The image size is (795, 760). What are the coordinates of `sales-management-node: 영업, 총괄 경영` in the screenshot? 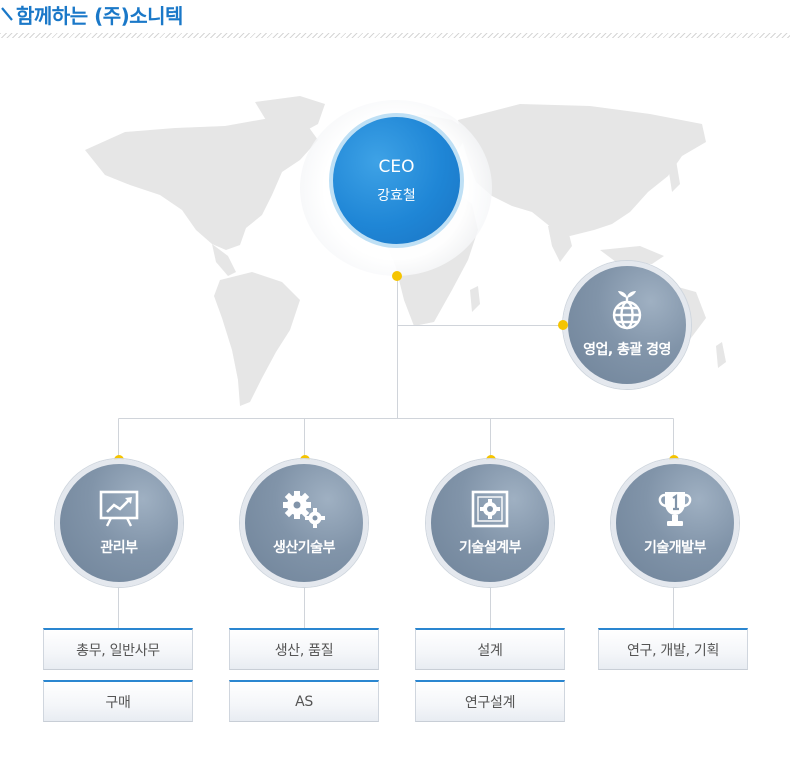 It's located at (627, 325).